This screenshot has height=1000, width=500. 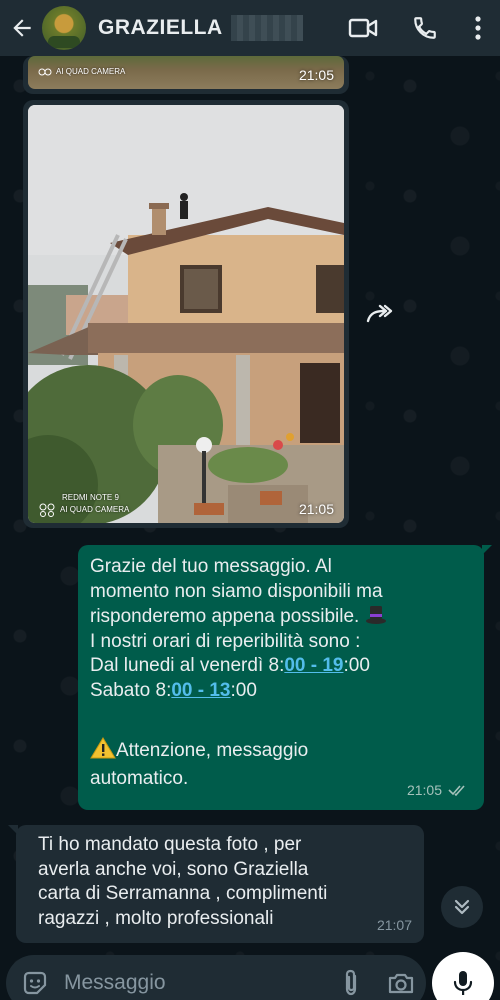 I want to click on message-line: Dal lunedi al venerdì 8:00 - 19:00, so click(x=230, y=665).